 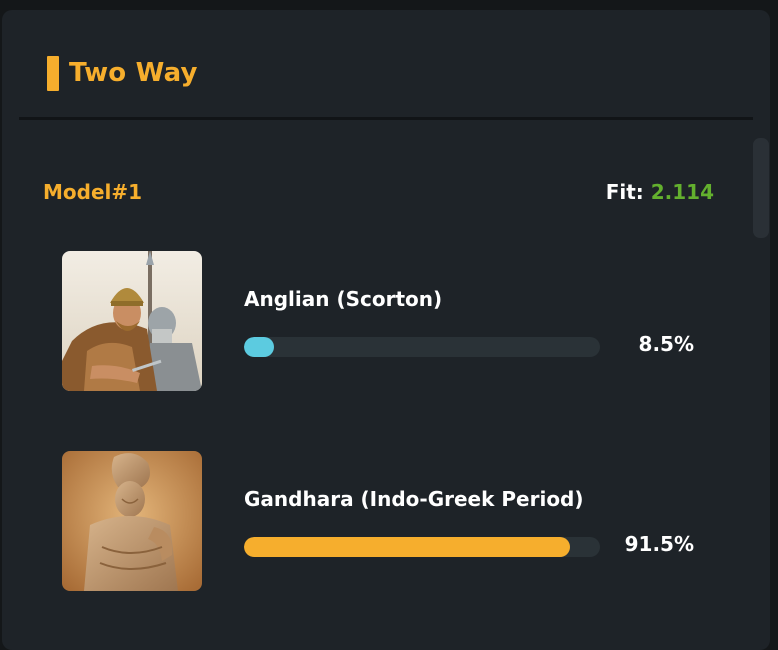 I want to click on gandhara-statue-photo, so click(x=132, y=521).